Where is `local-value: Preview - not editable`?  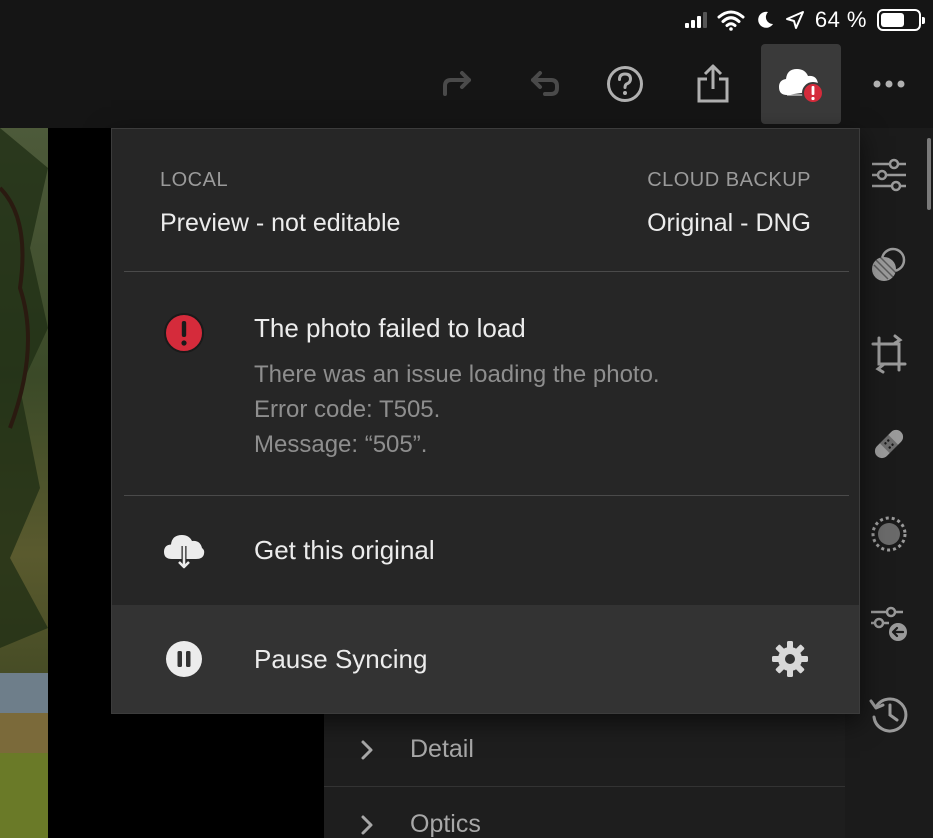
local-value: Preview - not editable is located at coordinates (280, 223).